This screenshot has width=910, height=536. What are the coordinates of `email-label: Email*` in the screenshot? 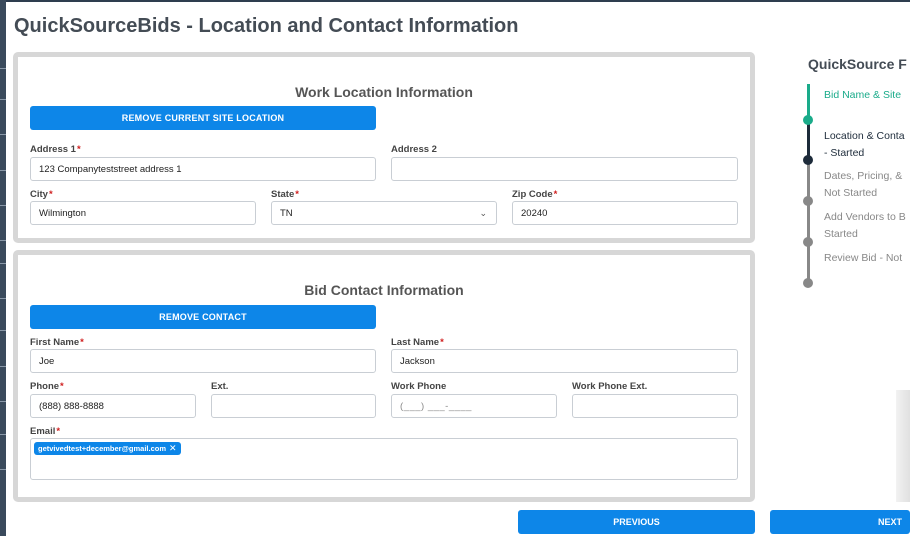 It's located at (45, 431).